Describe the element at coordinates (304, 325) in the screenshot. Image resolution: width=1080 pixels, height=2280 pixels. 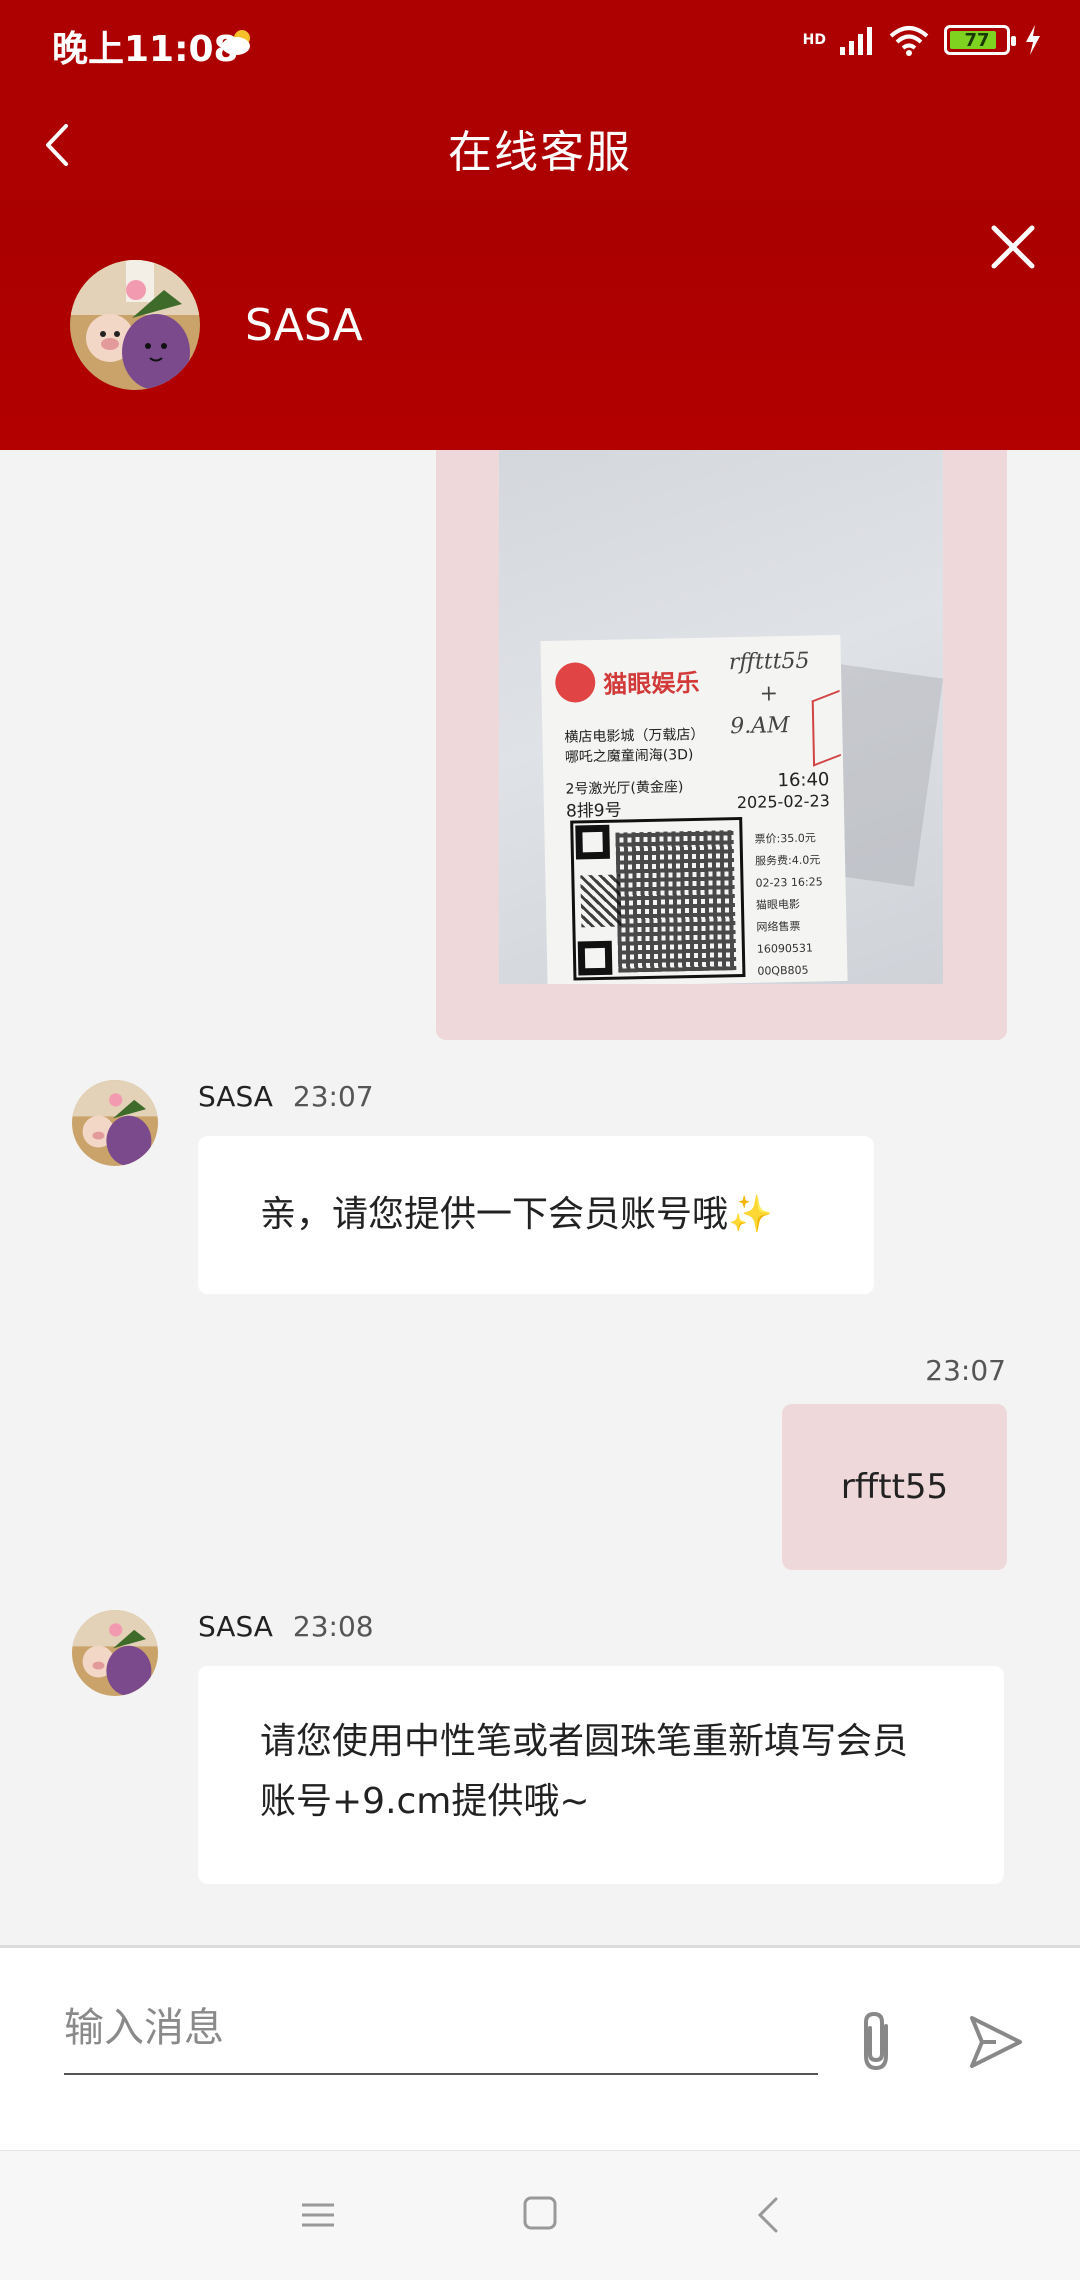
I see `agent-name: SASA` at that location.